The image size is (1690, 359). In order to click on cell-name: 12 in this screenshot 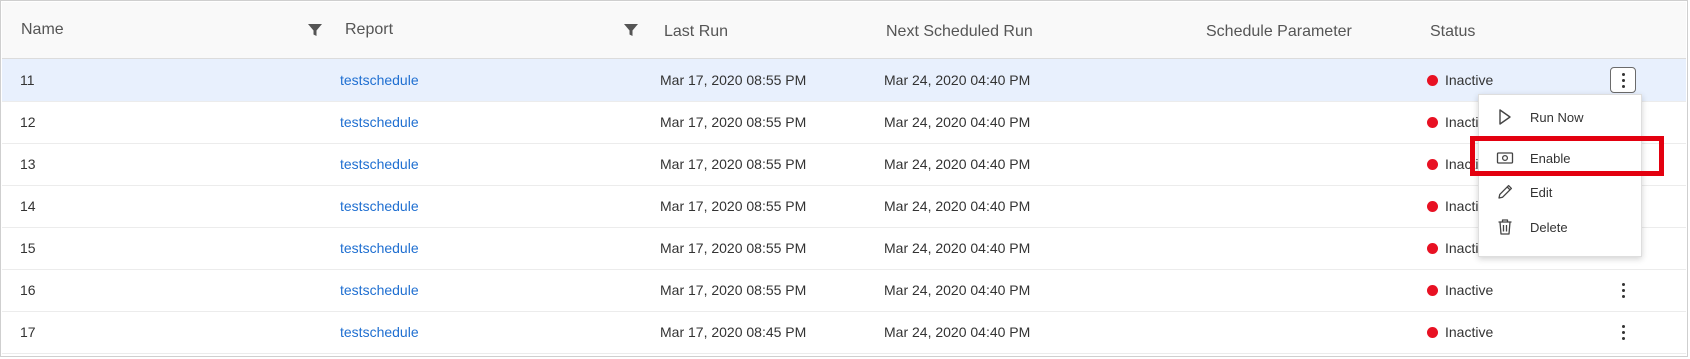, I will do `click(28, 122)`.